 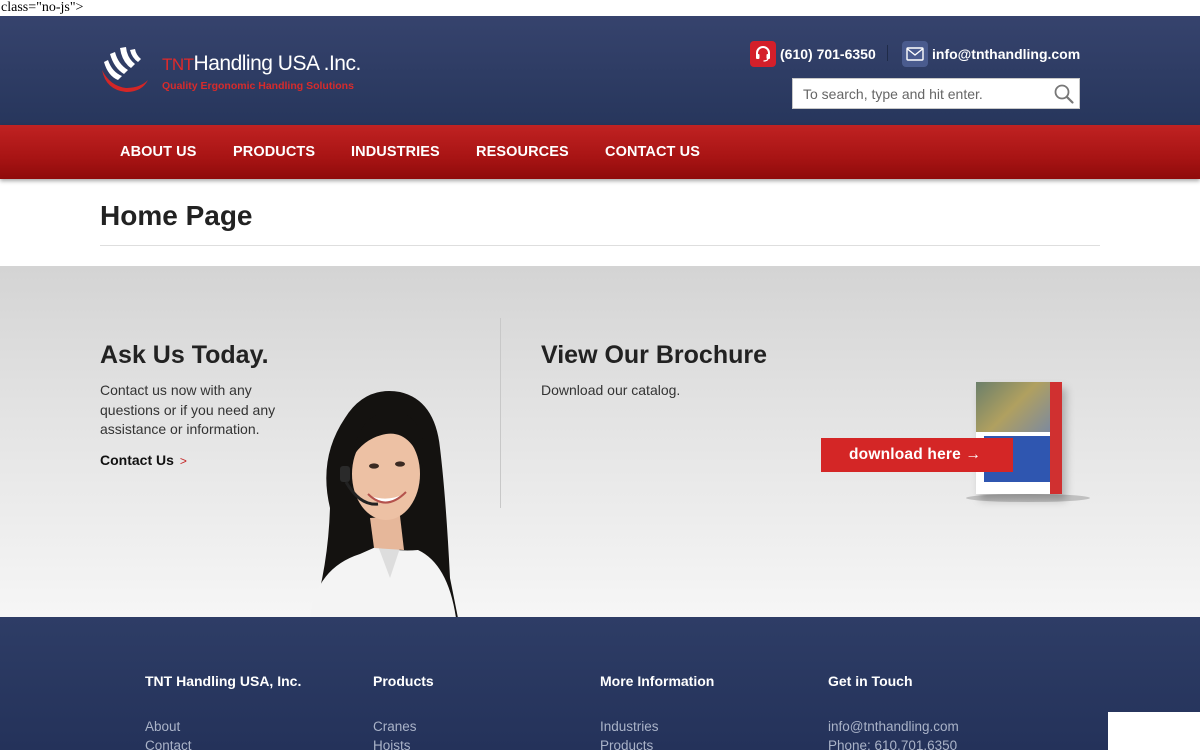 I want to click on ask-heading: Ask Us Today., so click(x=184, y=355).